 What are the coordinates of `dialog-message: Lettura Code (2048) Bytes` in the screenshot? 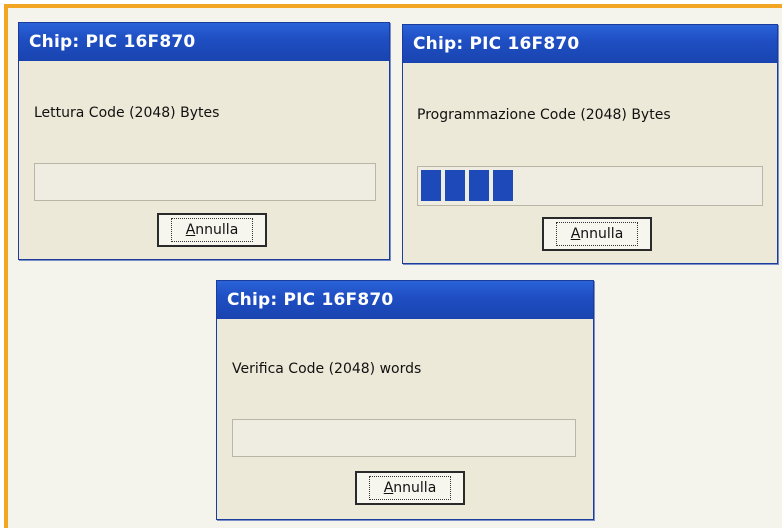 It's located at (127, 113).